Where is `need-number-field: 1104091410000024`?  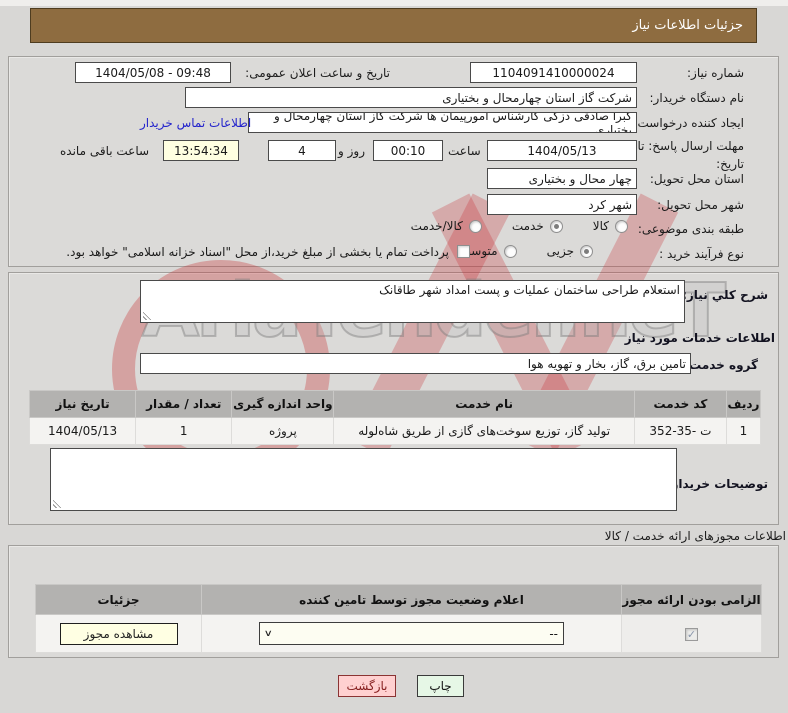
need-number-field: 1104091410000024 is located at coordinates (553, 72).